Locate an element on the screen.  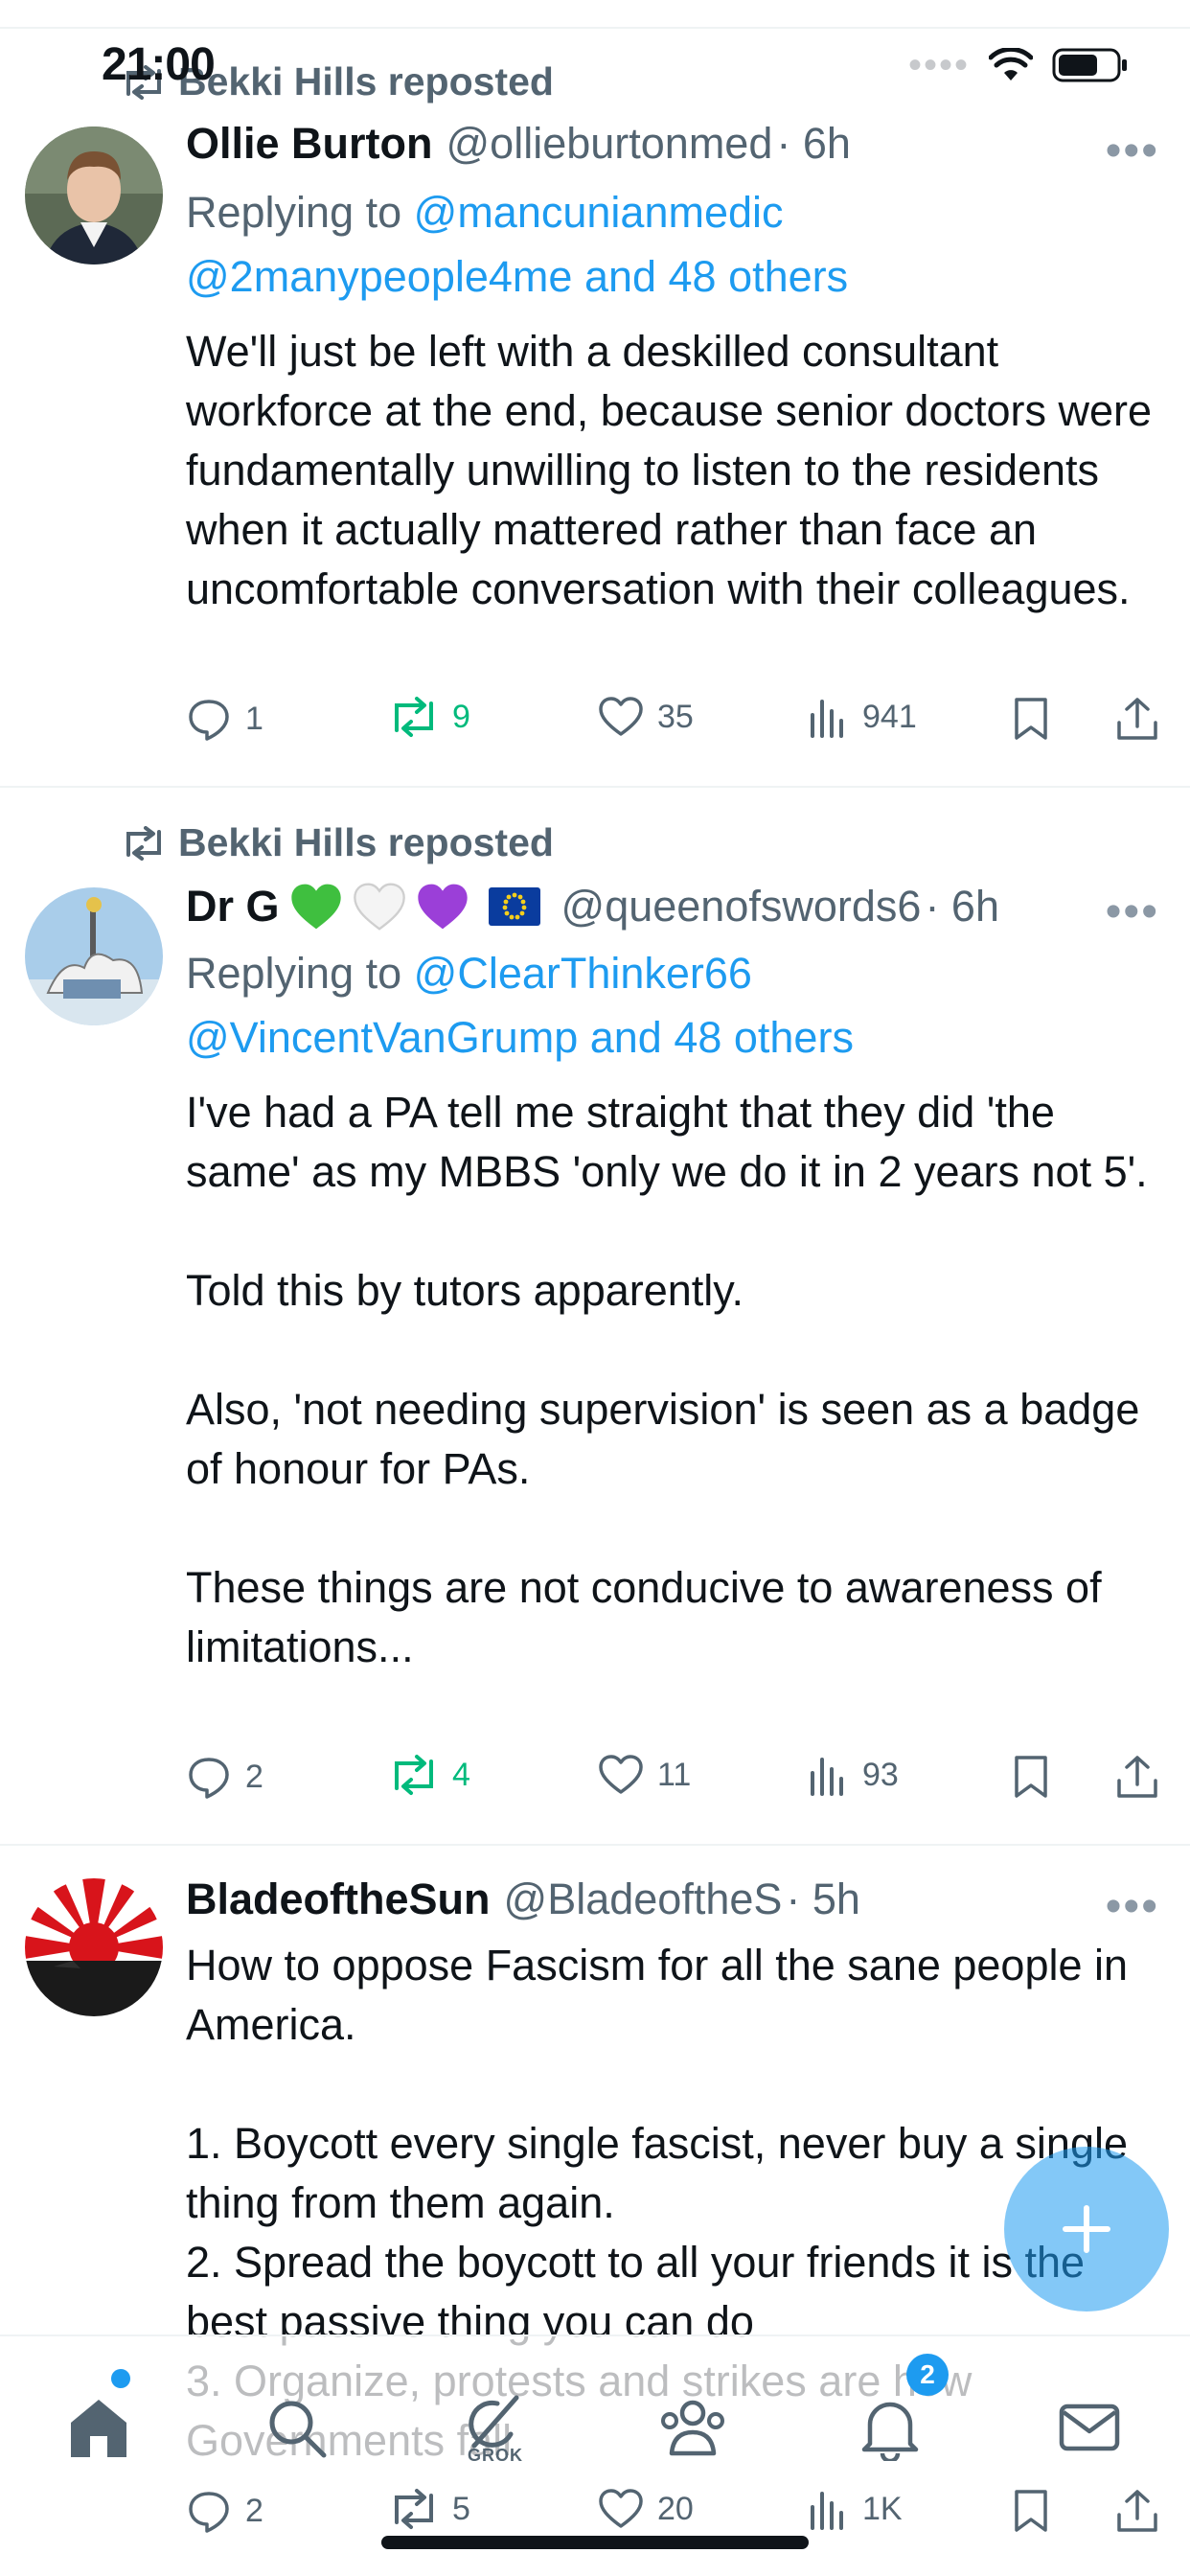
author-name: Ollie Burton is located at coordinates (310, 144).